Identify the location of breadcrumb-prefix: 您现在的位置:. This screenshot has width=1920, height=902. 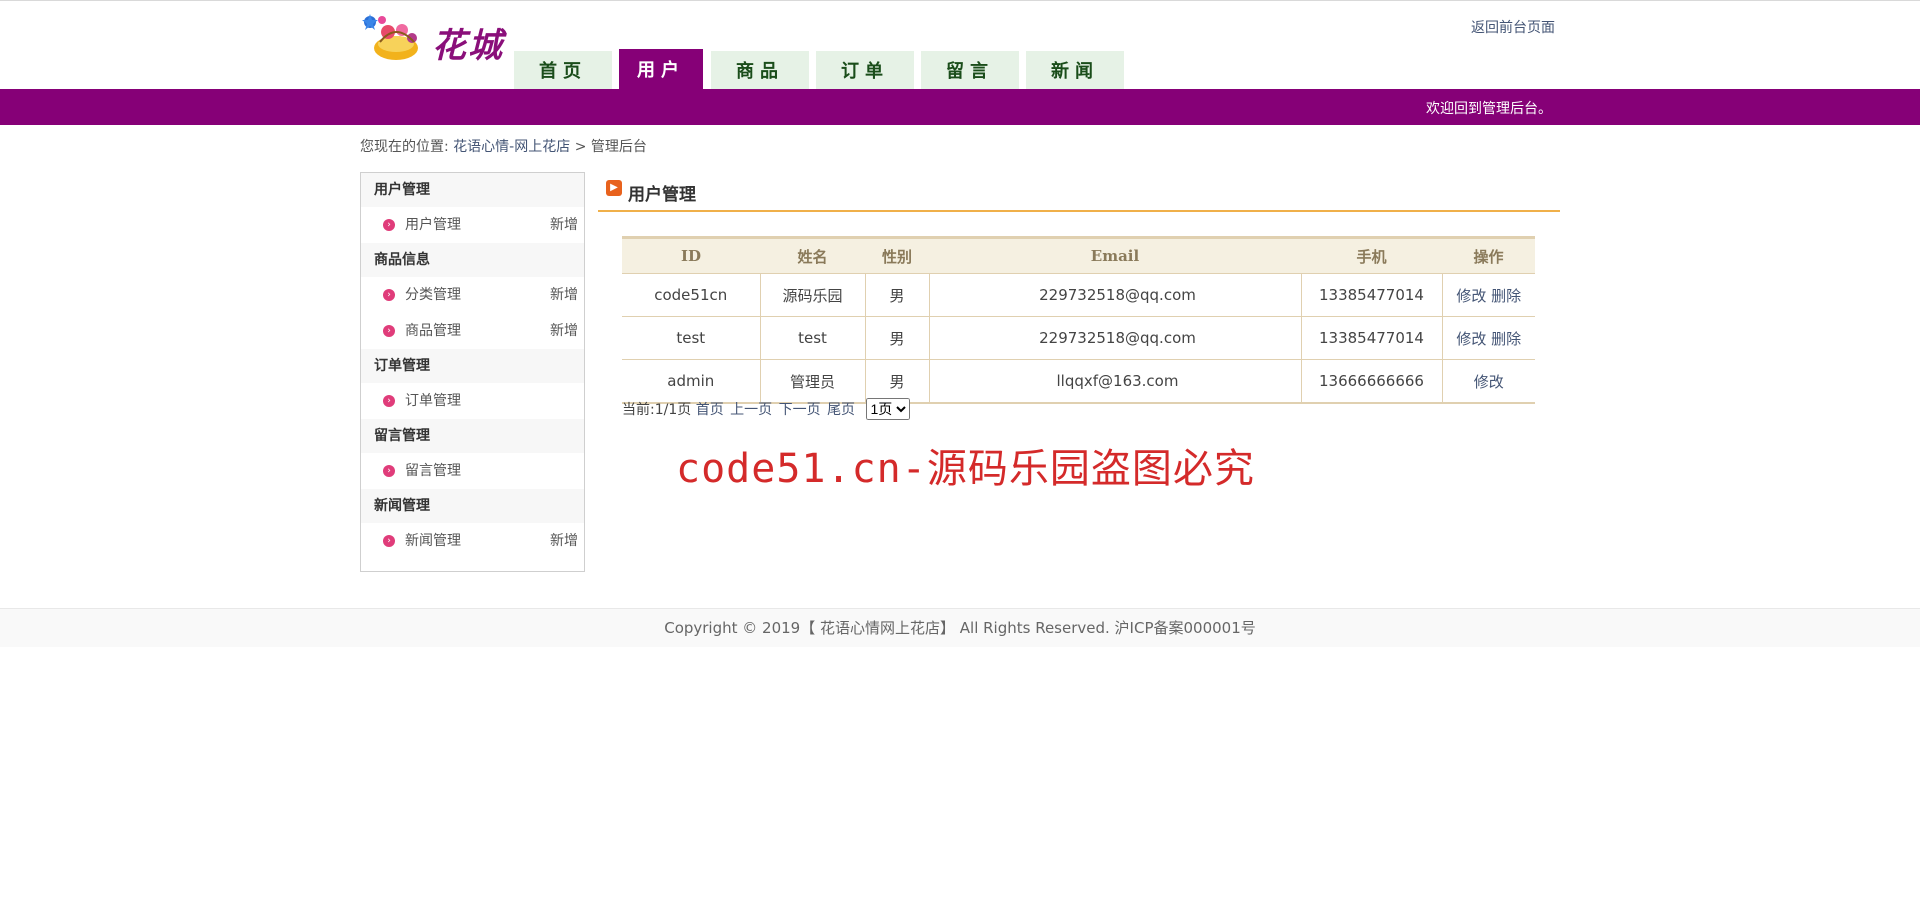
(404, 147).